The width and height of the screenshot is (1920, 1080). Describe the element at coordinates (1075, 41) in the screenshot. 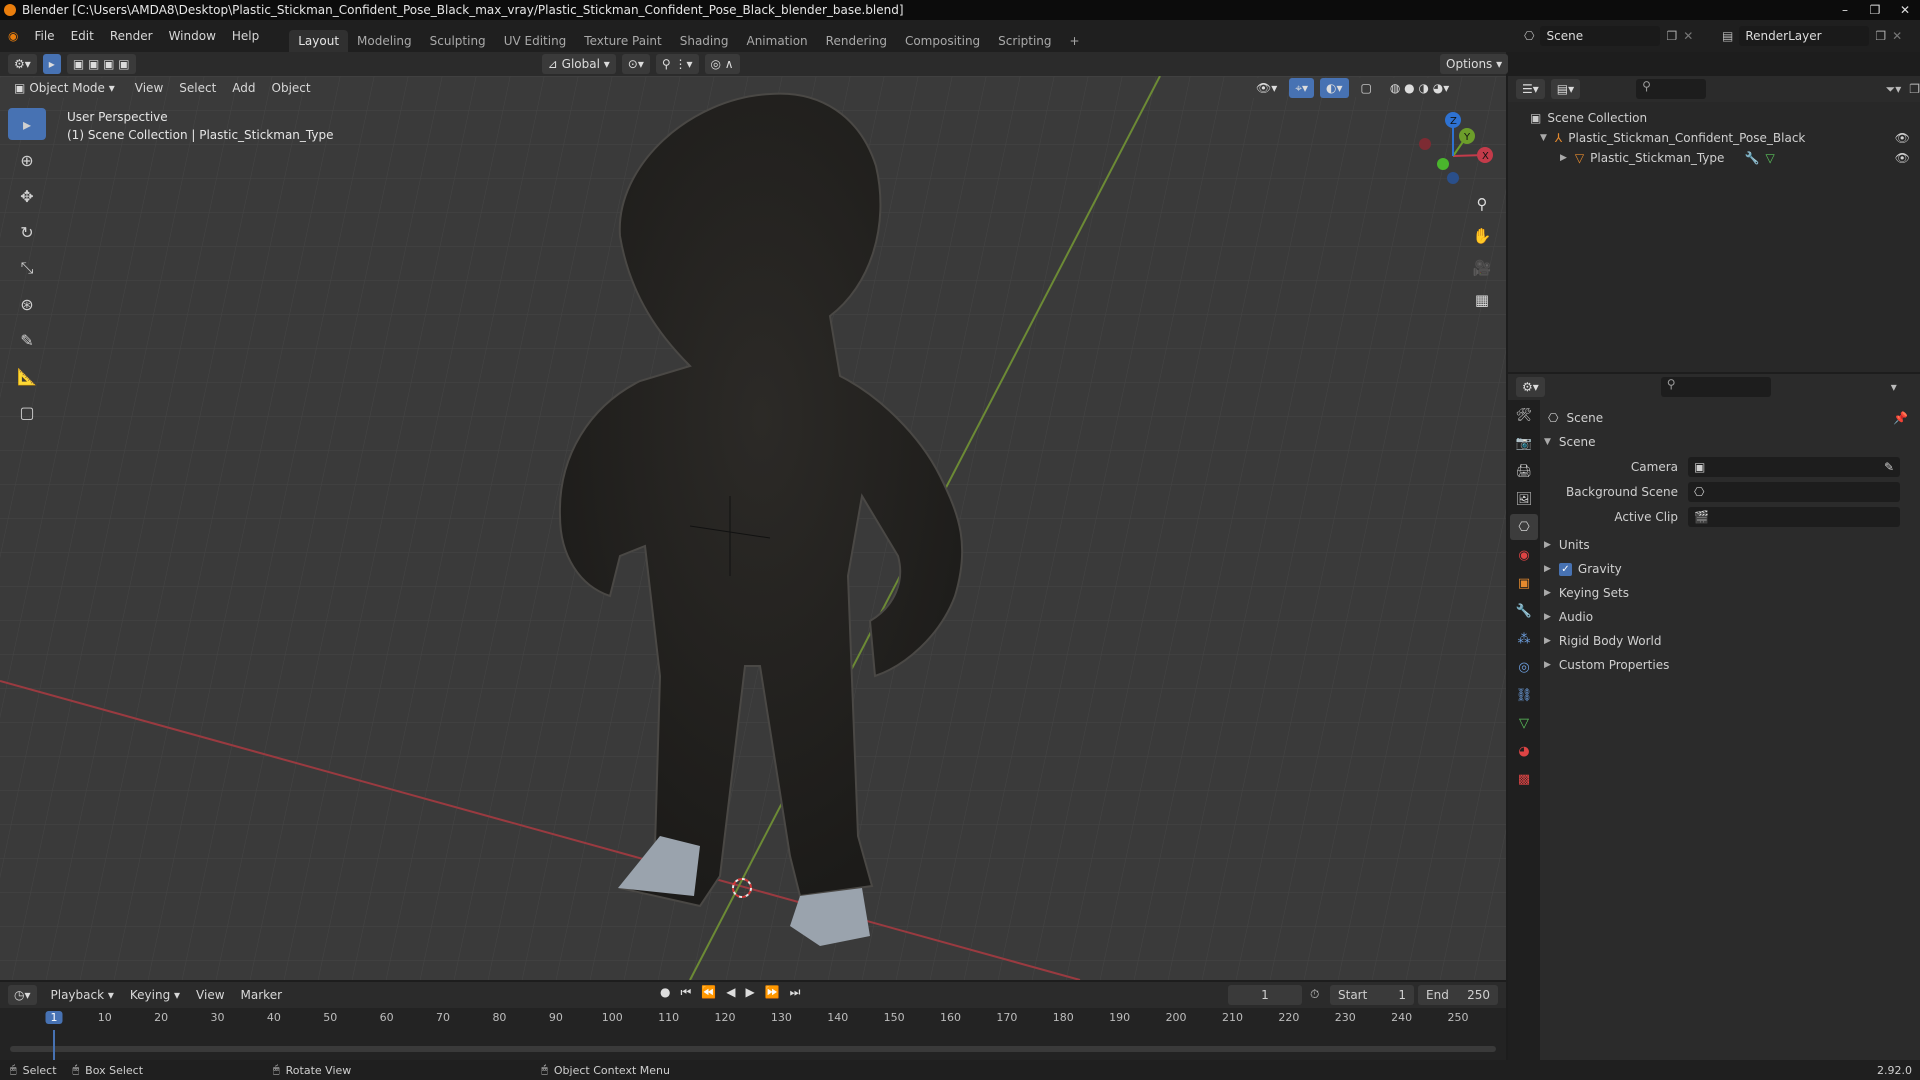

I see `add-workspace-button: +` at that location.